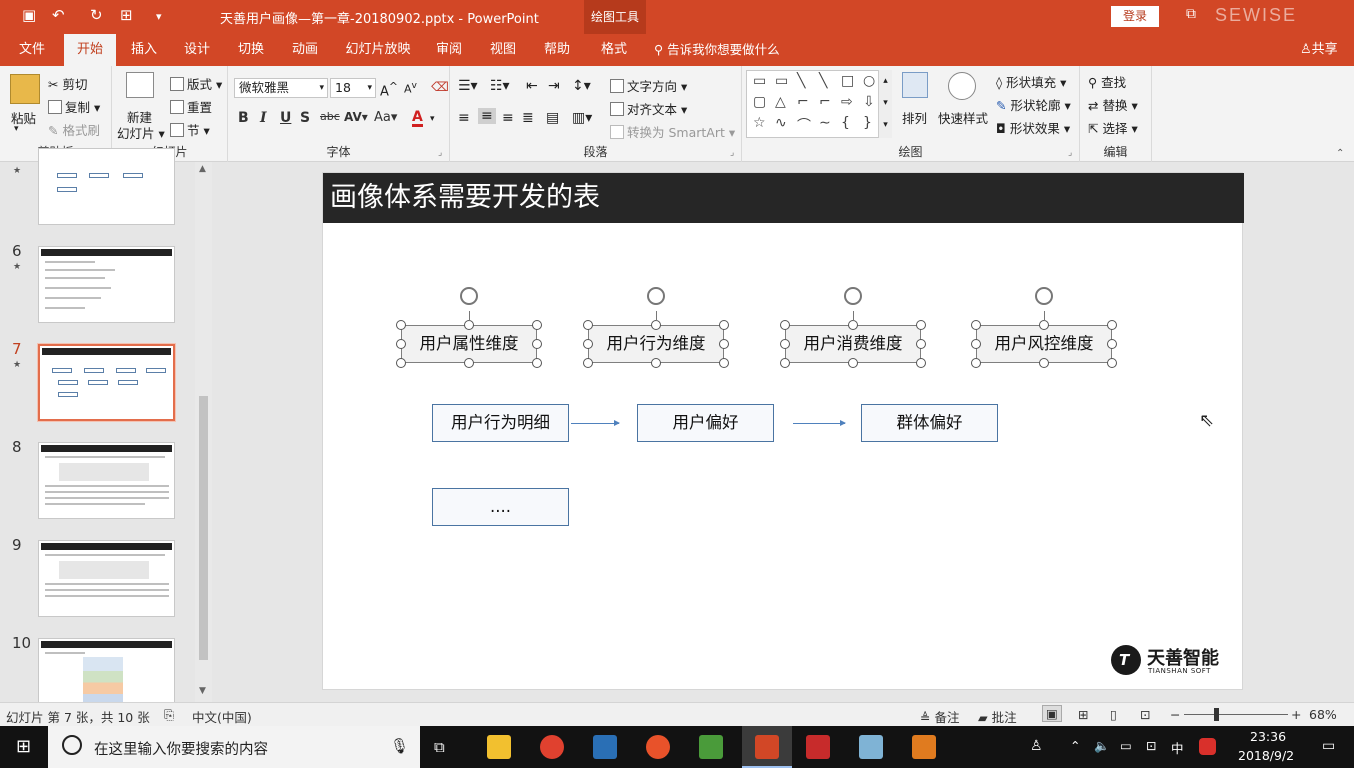 This screenshot has width=1354, height=768. What do you see at coordinates (330, 116) in the screenshot?
I see `strikethrough-icon: abc` at bounding box center [330, 116].